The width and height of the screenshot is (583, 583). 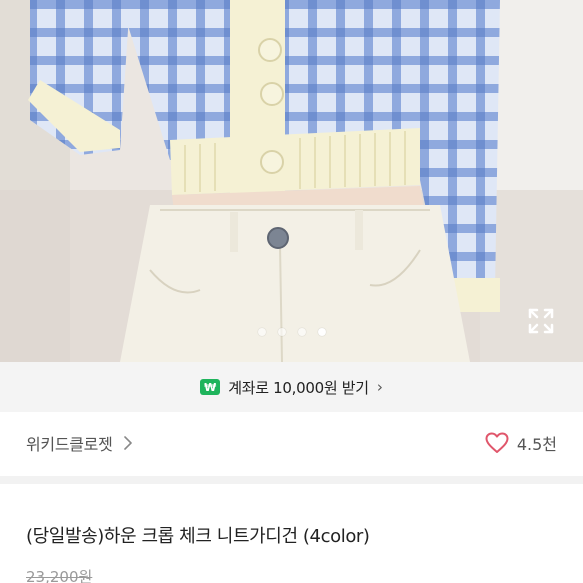 I want to click on shop-link: 위키드클로젯, so click(x=79, y=443).